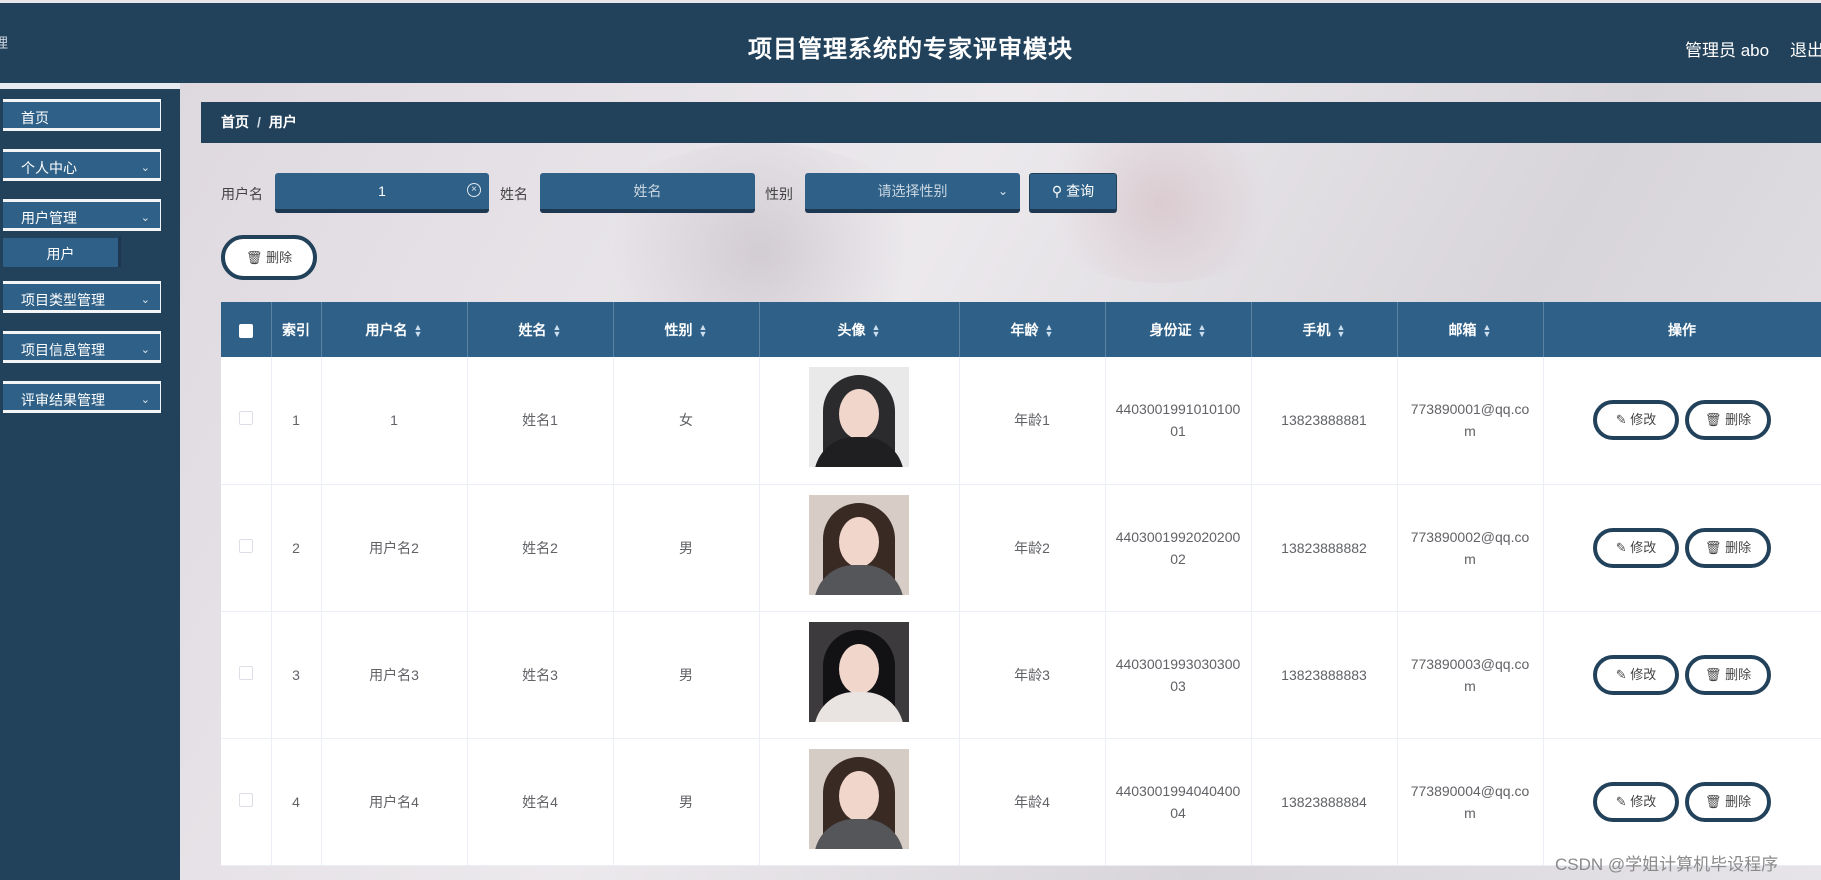 The width and height of the screenshot is (1821, 880). I want to click on breadcrumb-current: 用户, so click(282, 122).